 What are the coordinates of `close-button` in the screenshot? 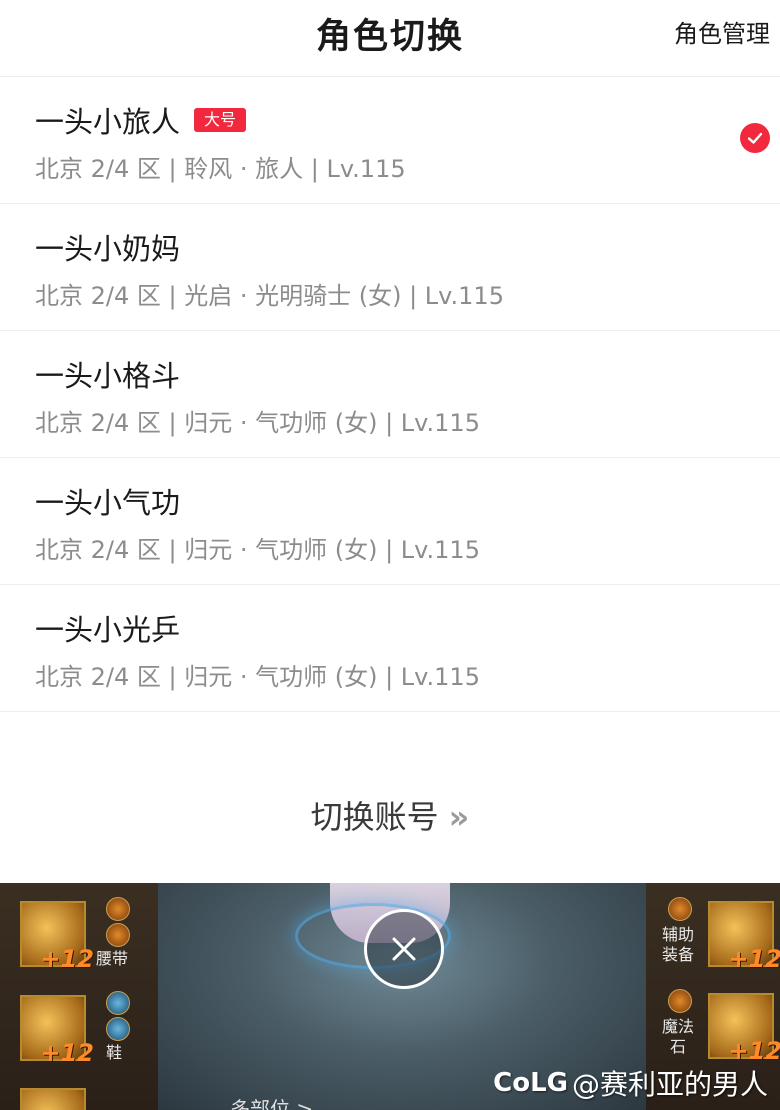 It's located at (404, 949).